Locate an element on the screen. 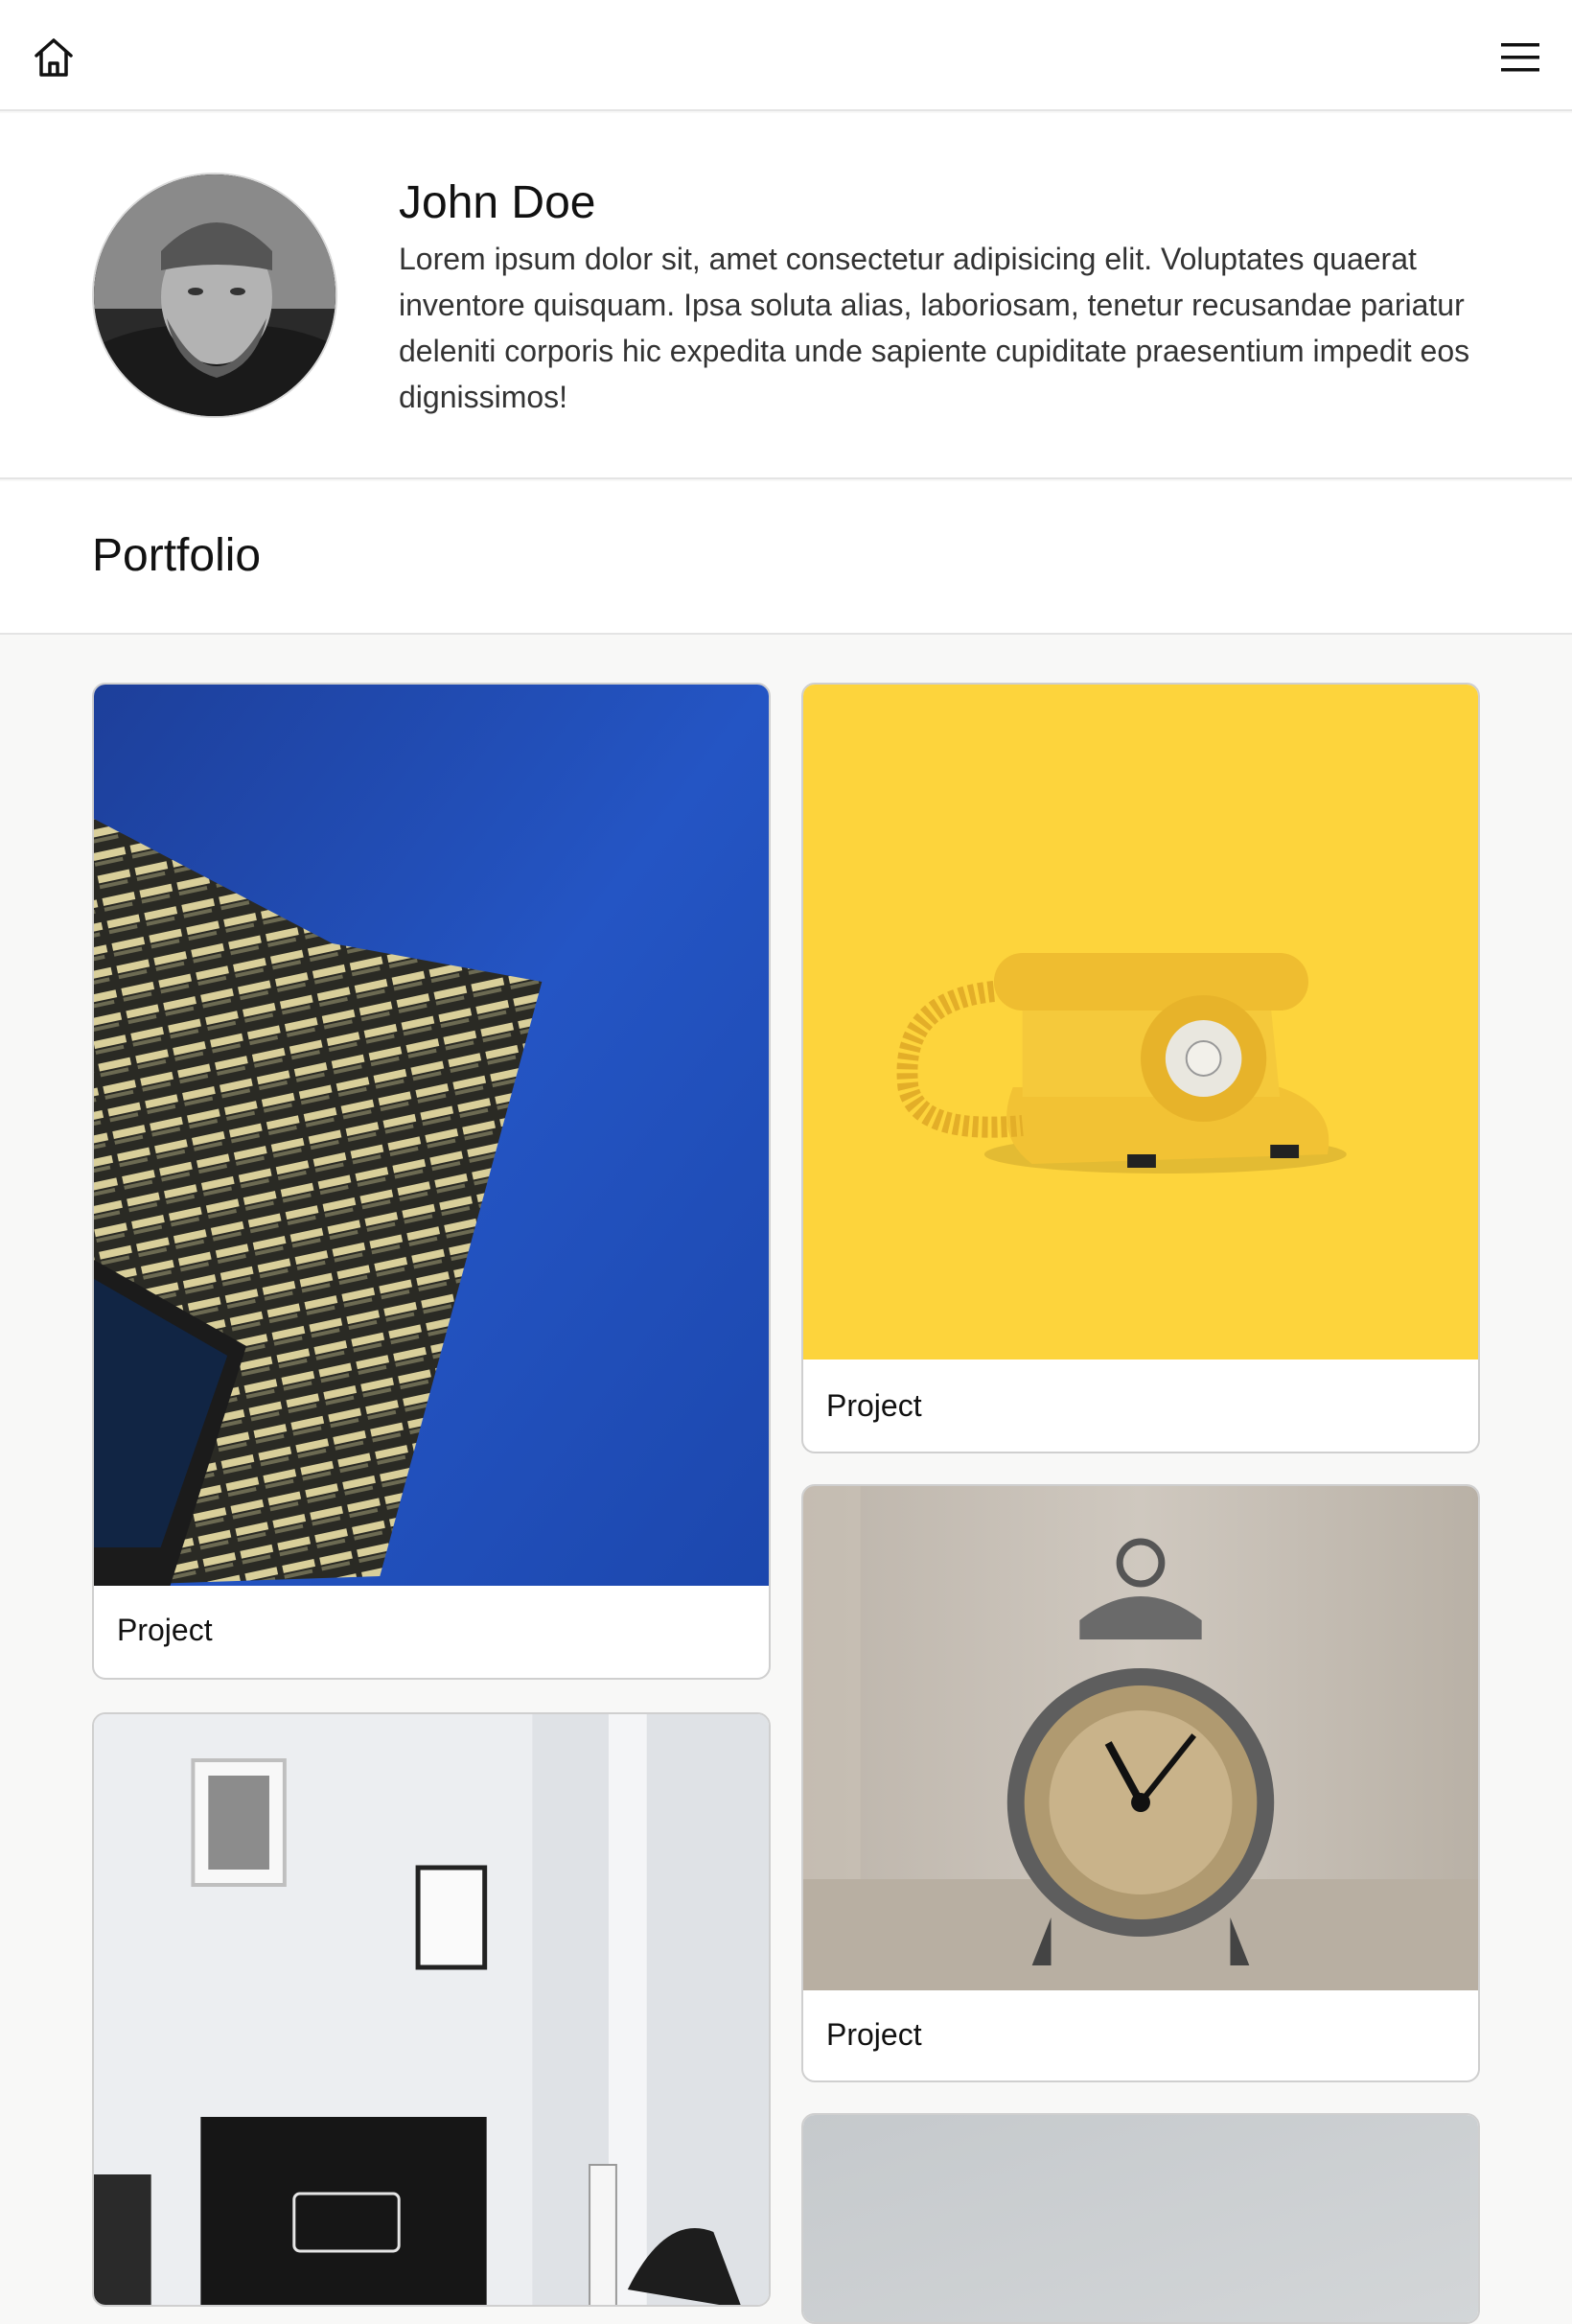 The image size is (1572, 2324). portfolio-title: Portfolio is located at coordinates (177, 555).